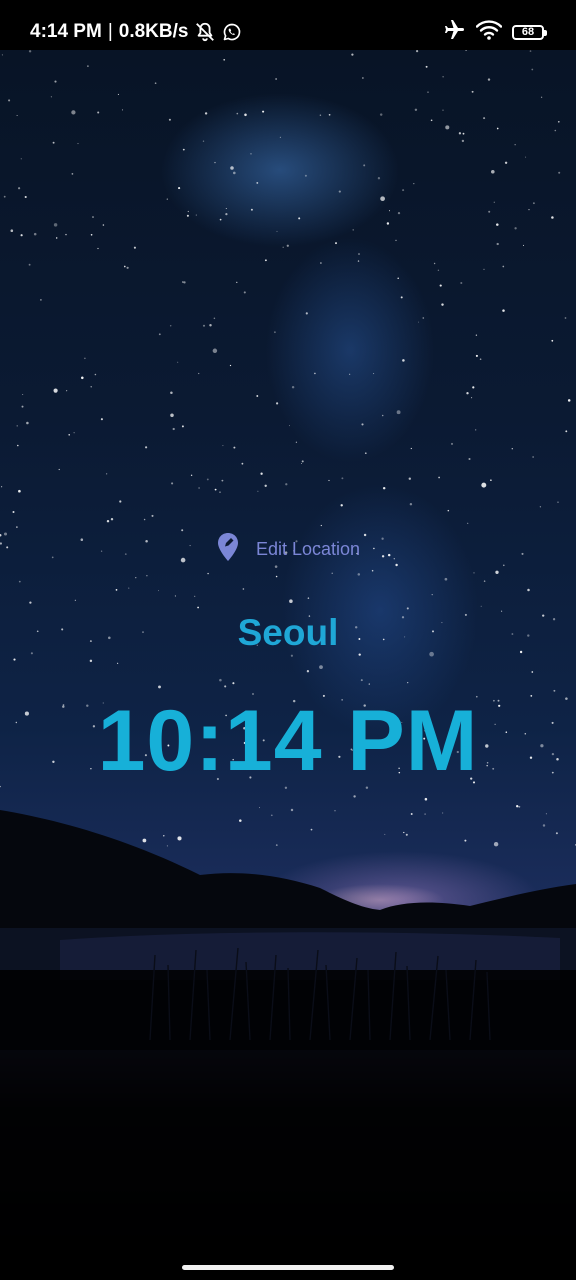 The image size is (576, 1280). What do you see at coordinates (288, 741) in the screenshot?
I see `clock-time: 10:14 PM` at bounding box center [288, 741].